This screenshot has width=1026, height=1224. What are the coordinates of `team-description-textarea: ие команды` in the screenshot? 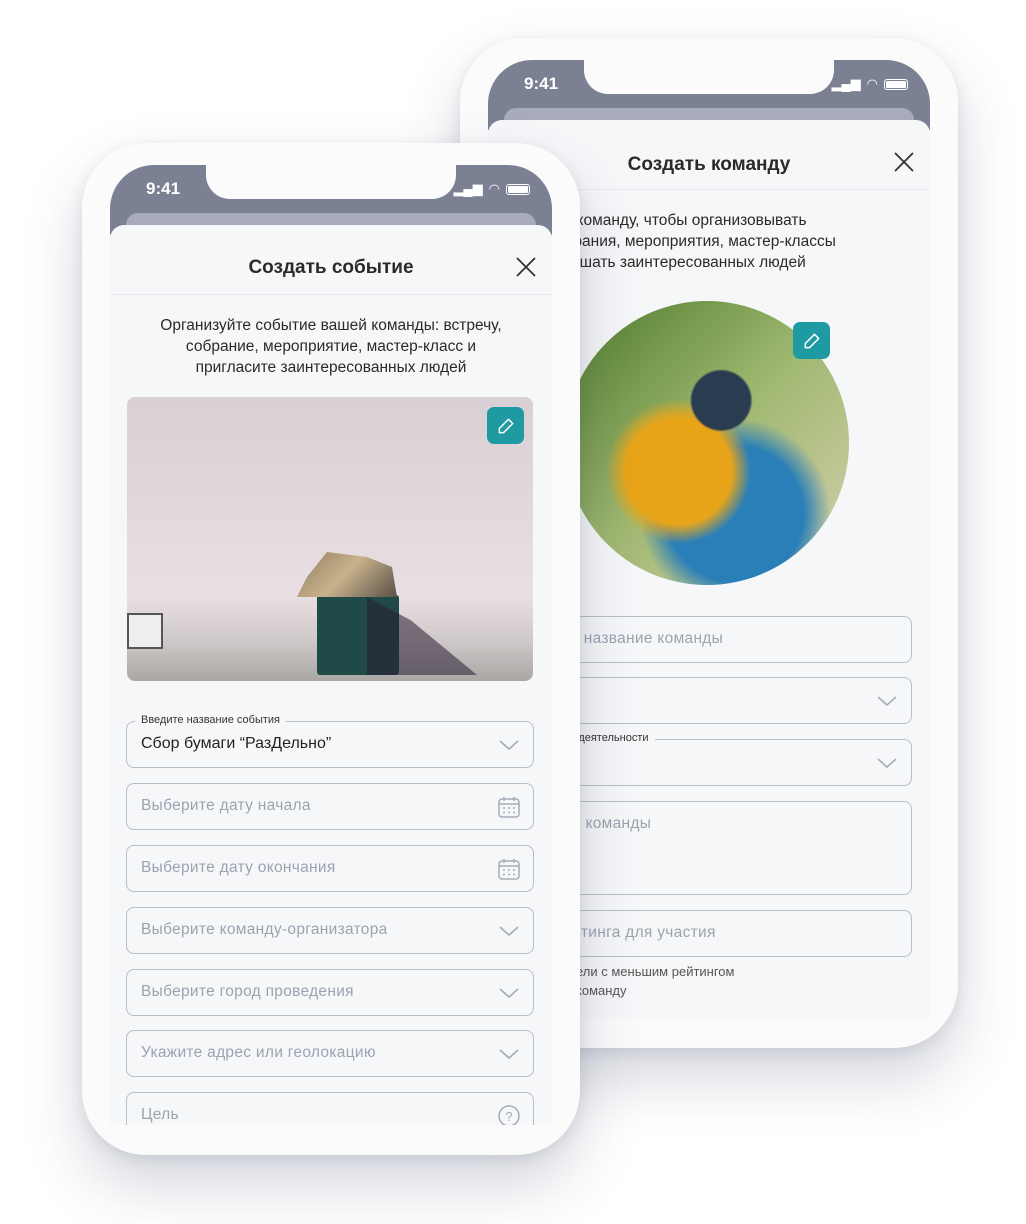 It's located at (730, 848).